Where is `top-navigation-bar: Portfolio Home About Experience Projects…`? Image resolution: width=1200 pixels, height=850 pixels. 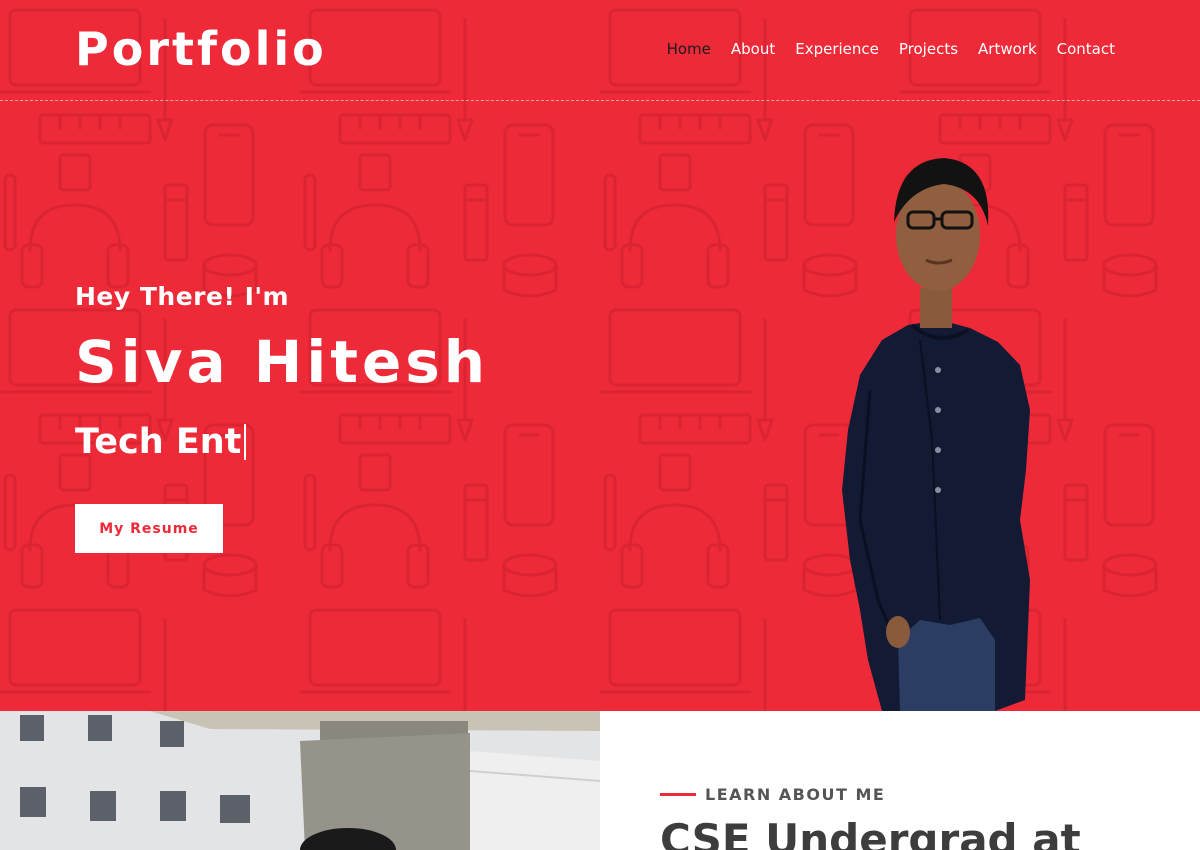 top-navigation-bar: Portfolio Home About Experience Projects… is located at coordinates (600, 50).